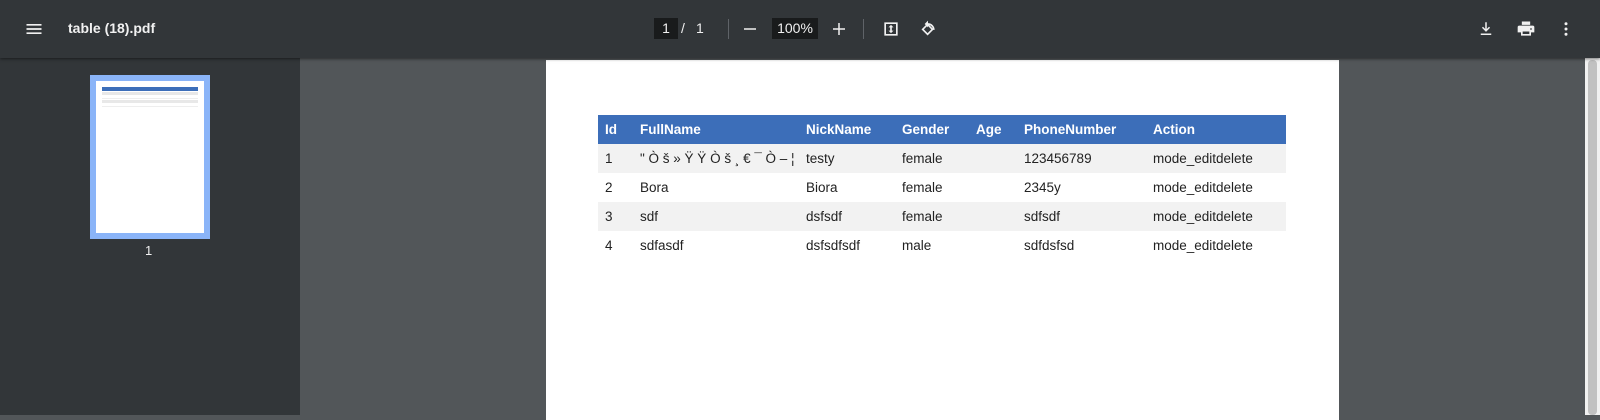 The height and width of the screenshot is (420, 1600). Describe the element at coordinates (1081, 245) in the screenshot. I see `cell-phonenumber: sdfdsfsd` at that location.